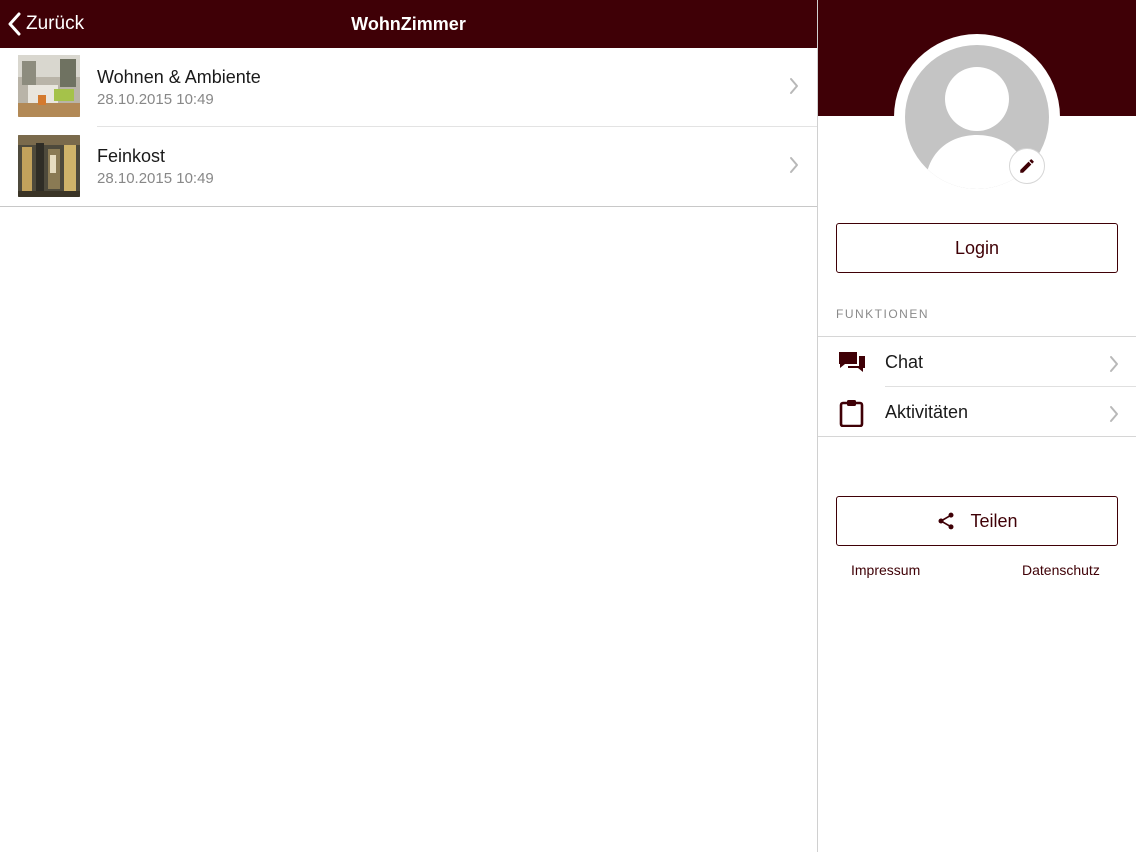 The height and width of the screenshot is (852, 1136). What do you see at coordinates (408, 206) in the screenshot?
I see `list-bottom-border` at bounding box center [408, 206].